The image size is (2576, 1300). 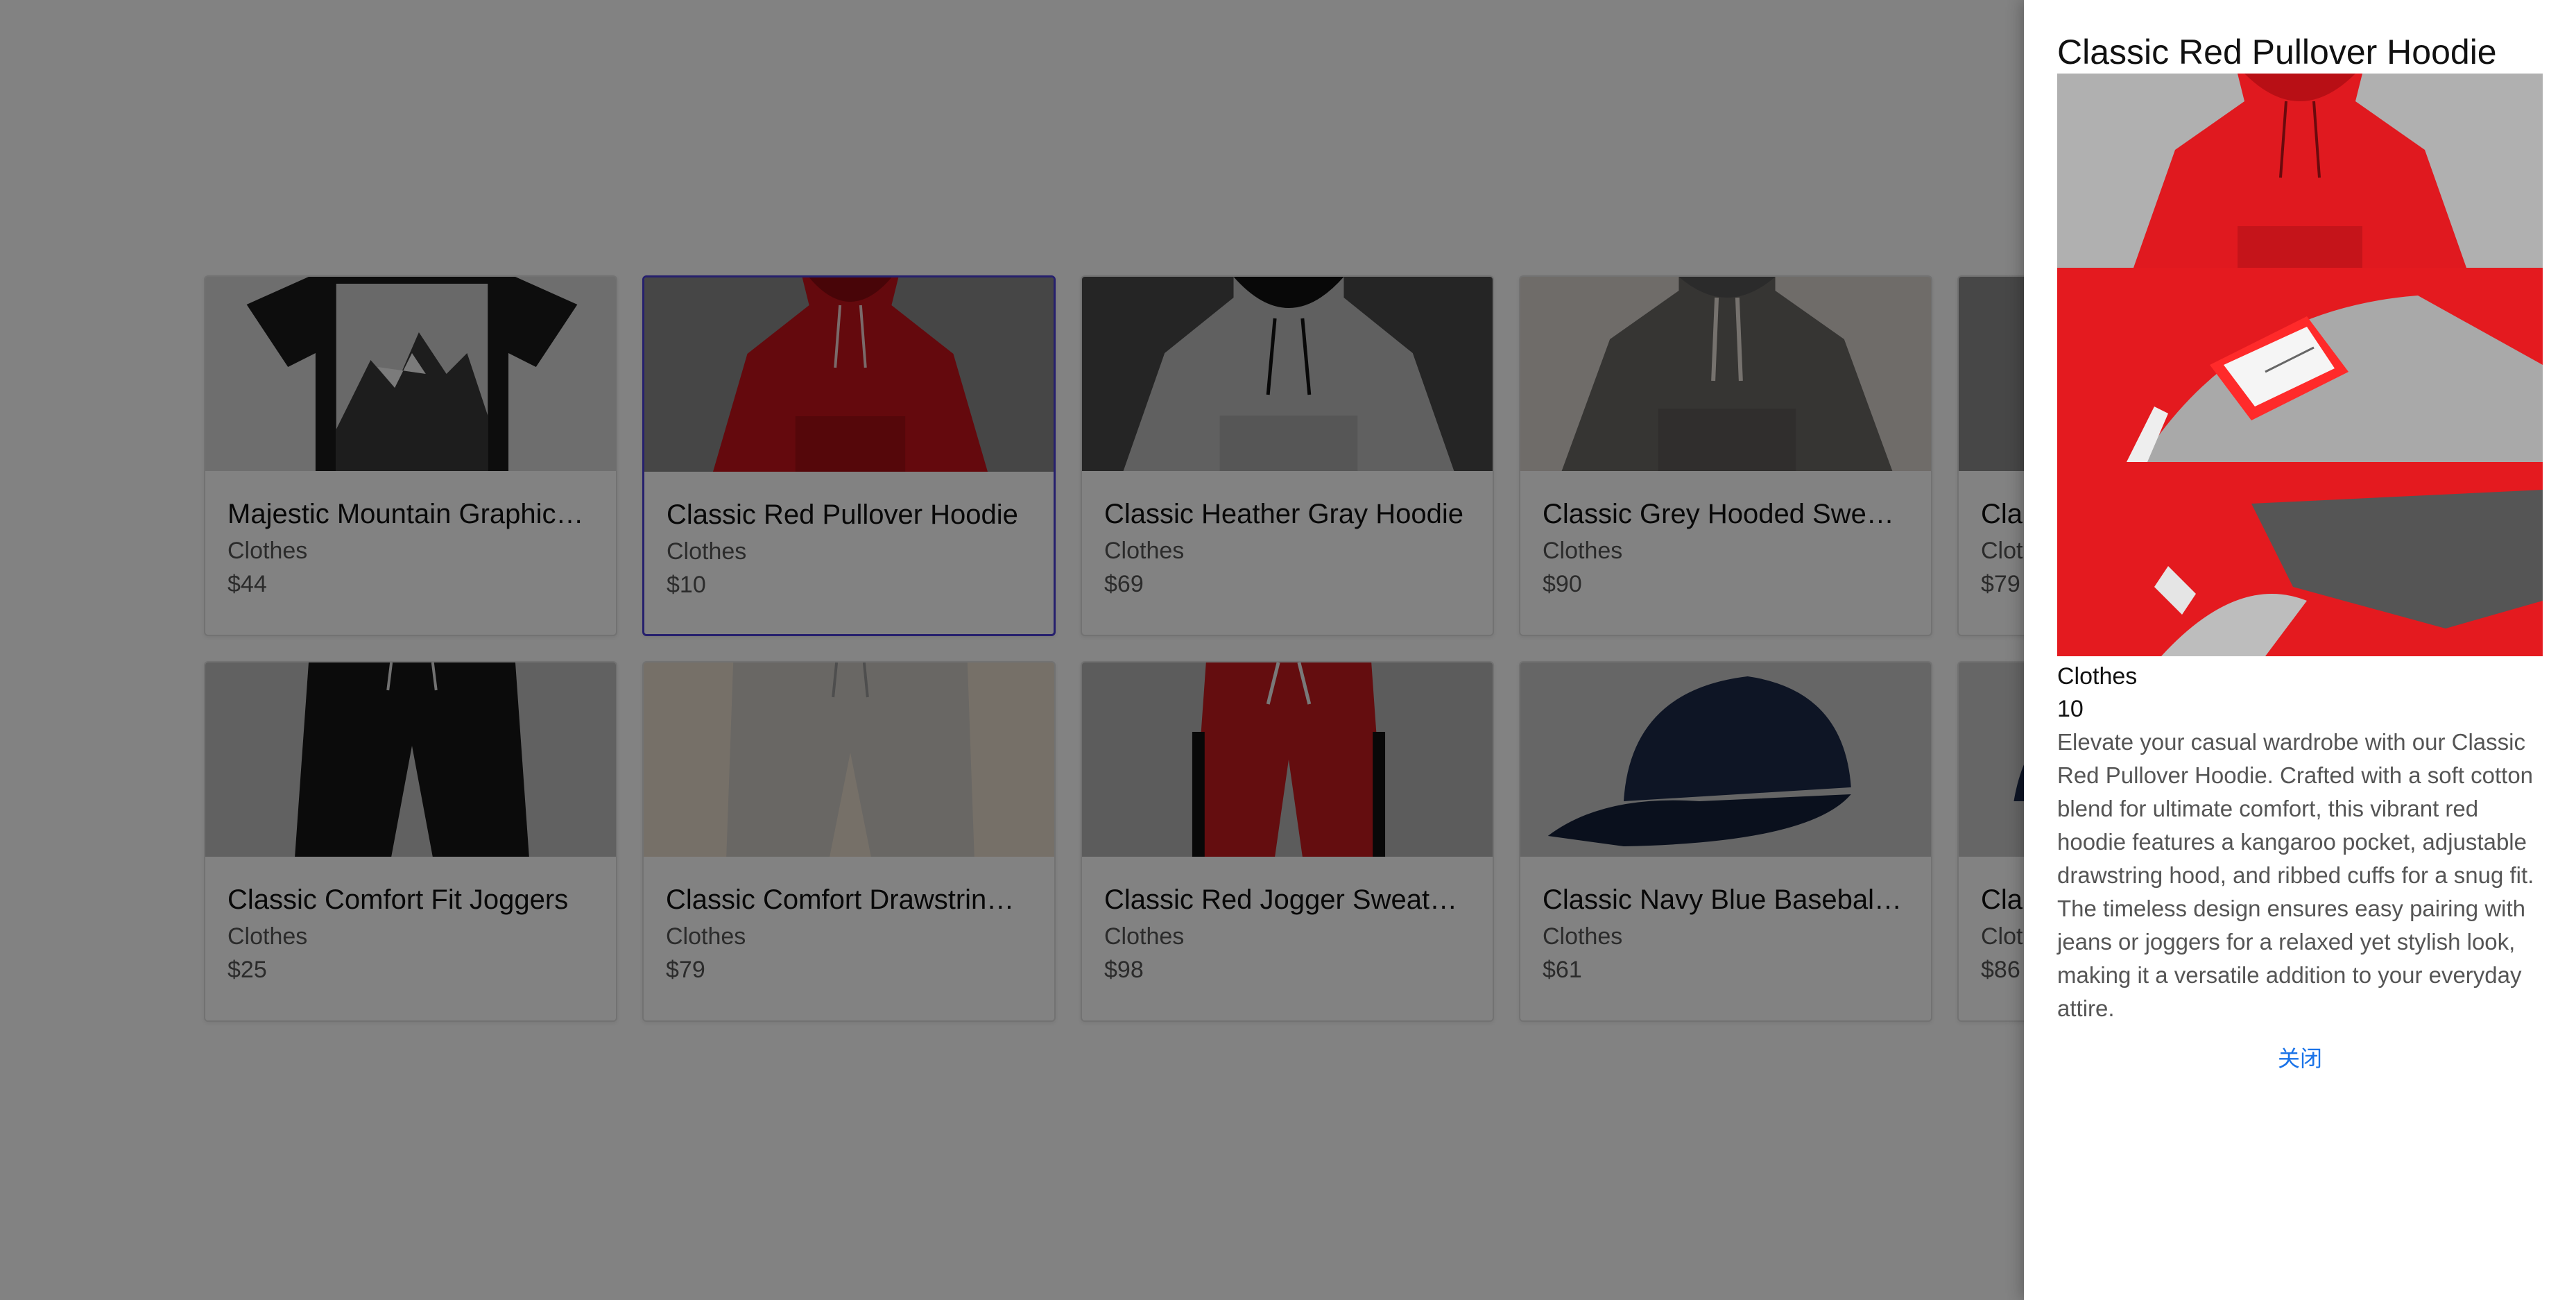 What do you see at coordinates (2300, 1057) in the screenshot?
I see `close-button: 关闭` at bounding box center [2300, 1057].